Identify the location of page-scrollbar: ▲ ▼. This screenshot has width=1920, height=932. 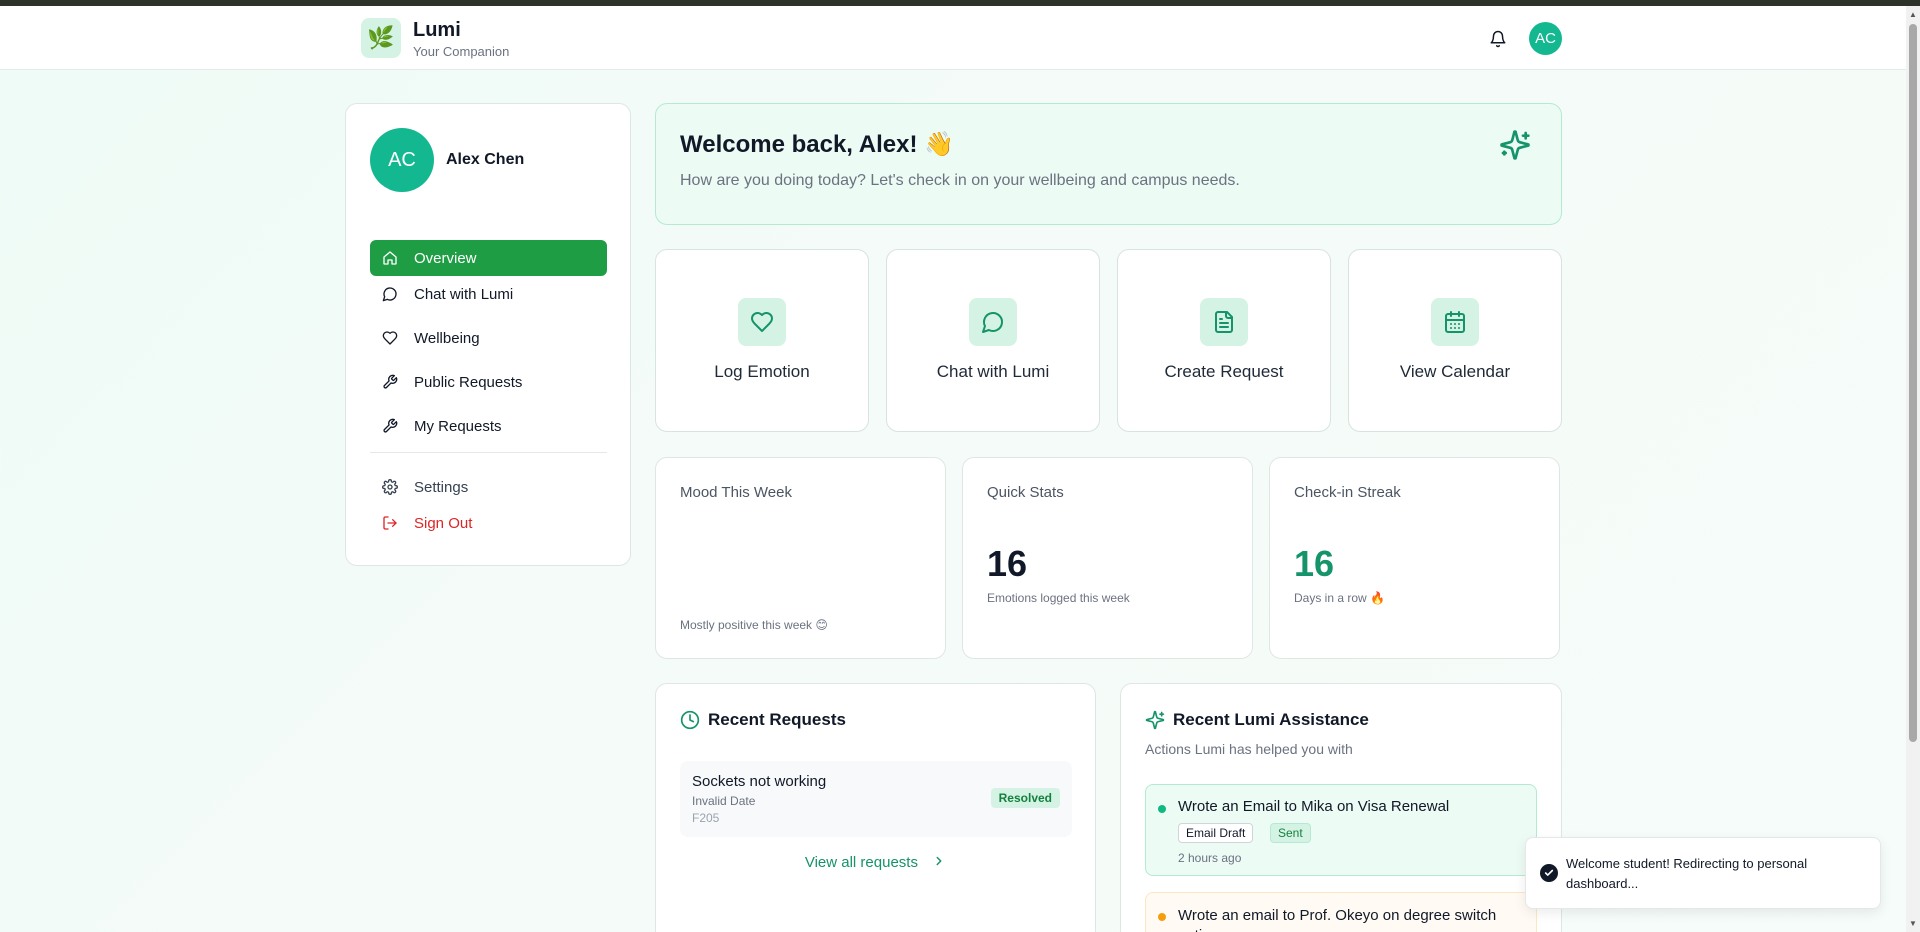
(1913, 469).